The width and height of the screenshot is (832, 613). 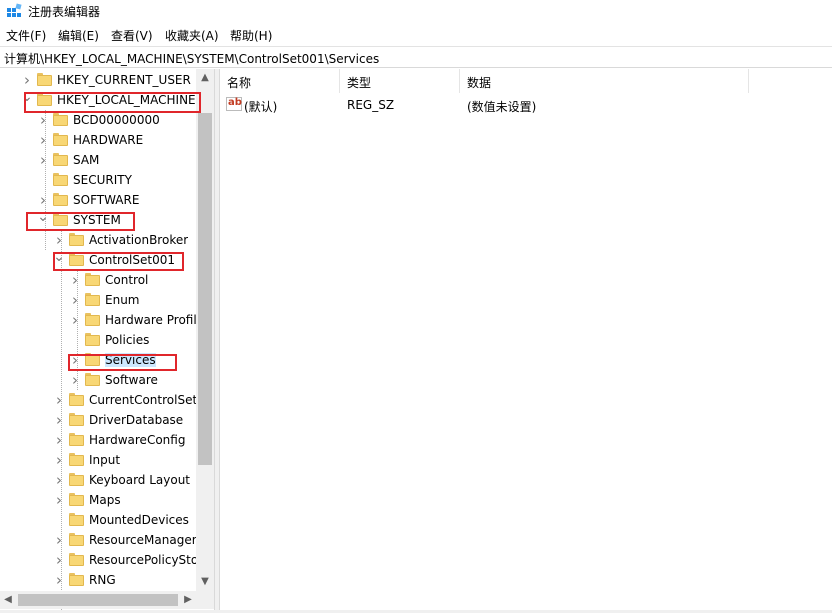 What do you see at coordinates (131, 380) in the screenshot?
I see `tree-node-label: Software` at bounding box center [131, 380].